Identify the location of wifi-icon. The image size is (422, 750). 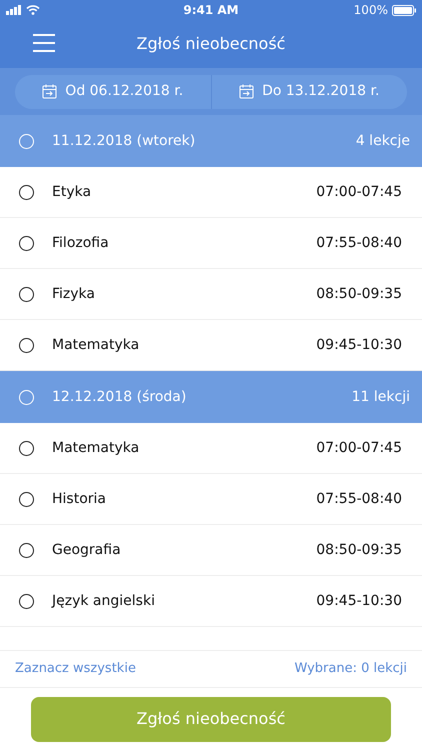
(33, 10).